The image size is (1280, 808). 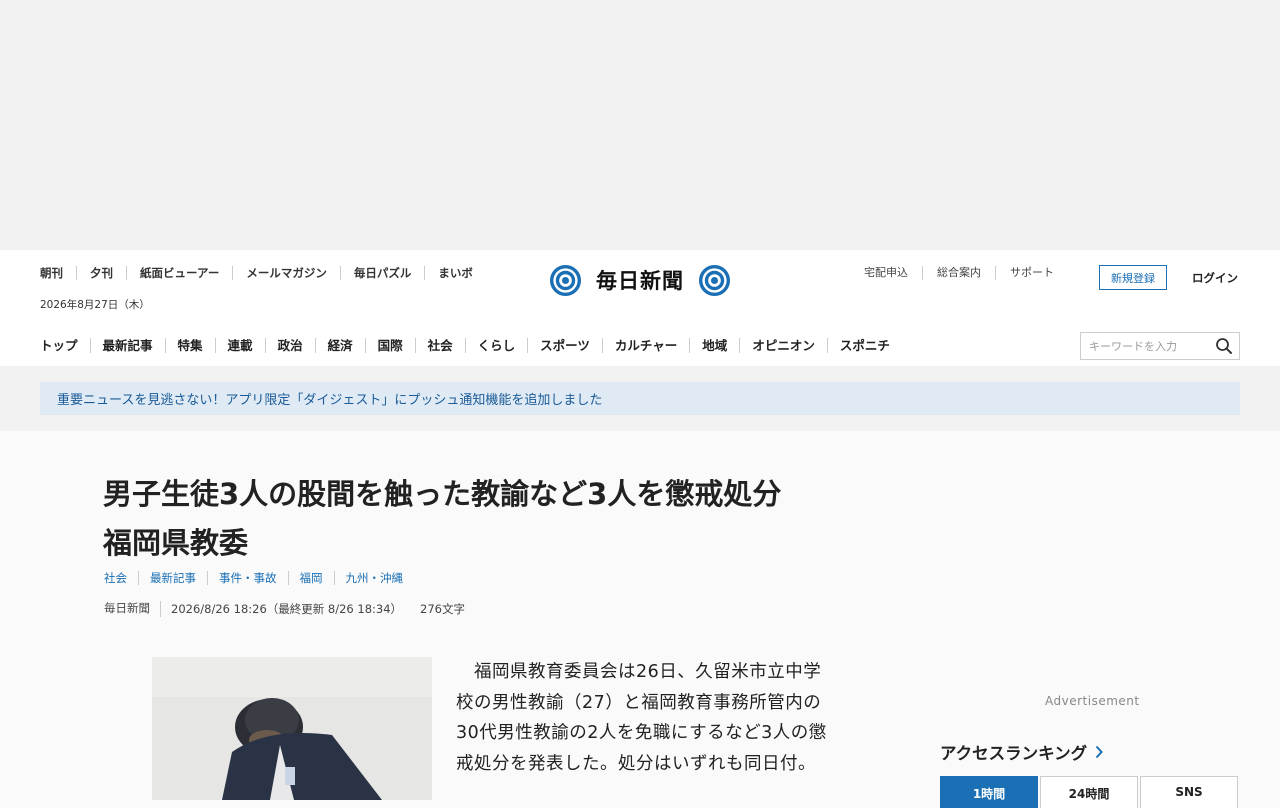 I want to click on search-icon, so click(x=1224, y=346).